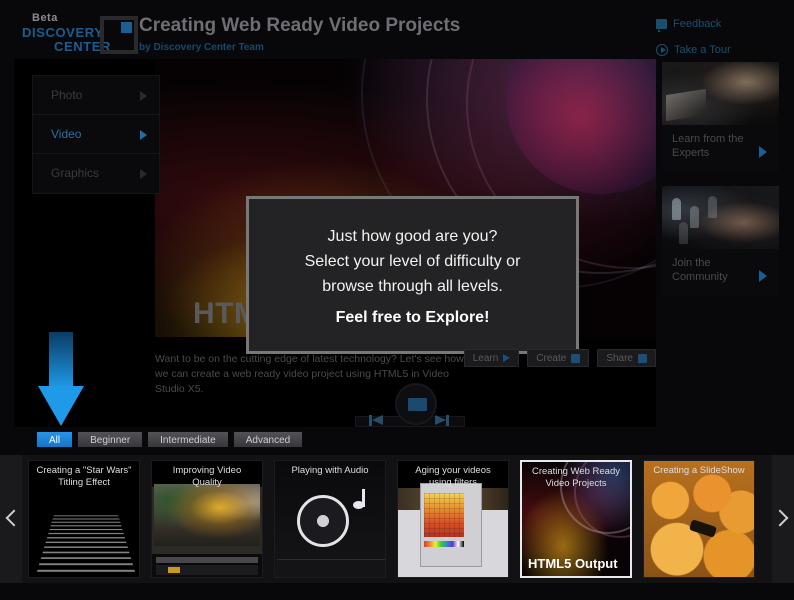 The image size is (794, 600). I want to click on modal-line-1: Just how good are you?, so click(412, 236).